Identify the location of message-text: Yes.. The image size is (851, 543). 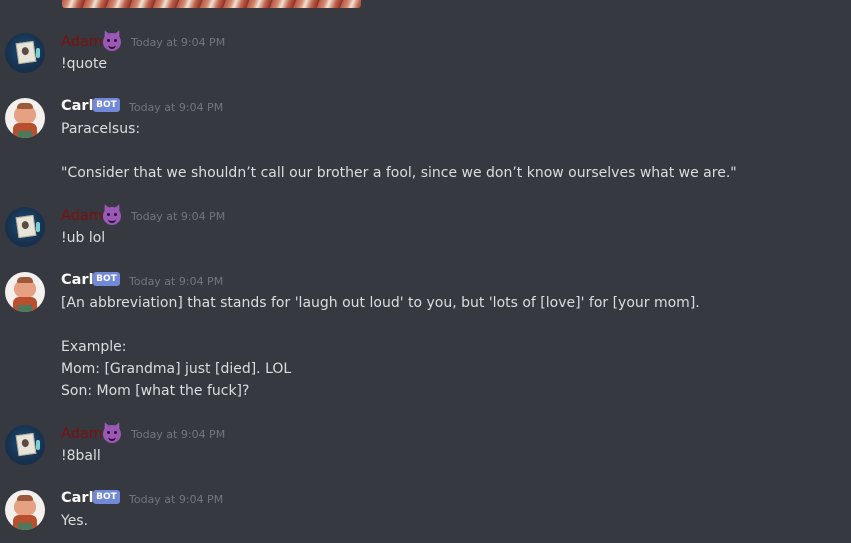
(75, 521).